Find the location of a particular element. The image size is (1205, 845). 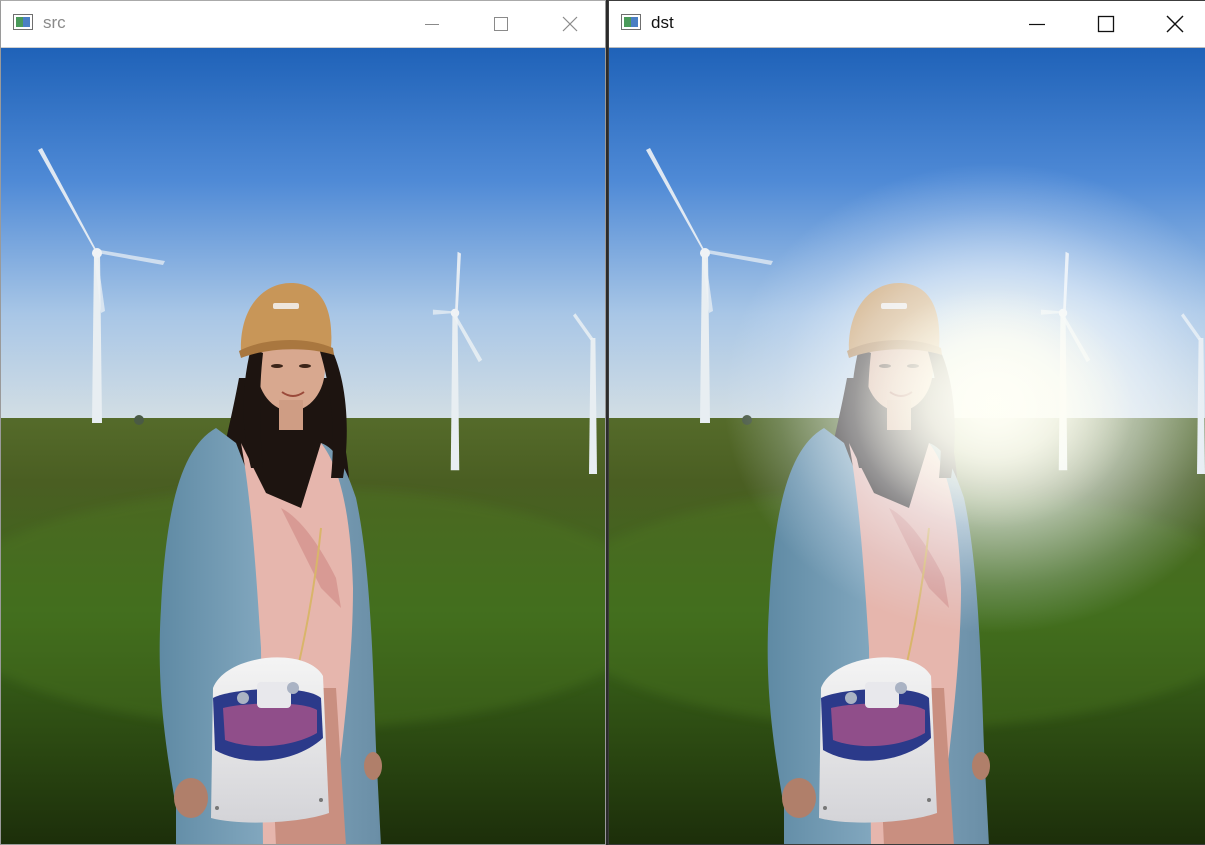

src-title-bar: src is located at coordinates (303, 24).